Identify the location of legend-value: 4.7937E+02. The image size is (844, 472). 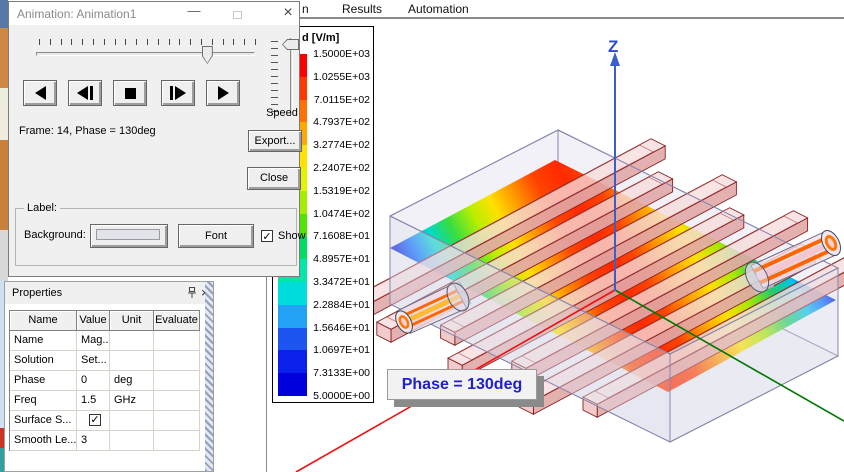
(341, 122).